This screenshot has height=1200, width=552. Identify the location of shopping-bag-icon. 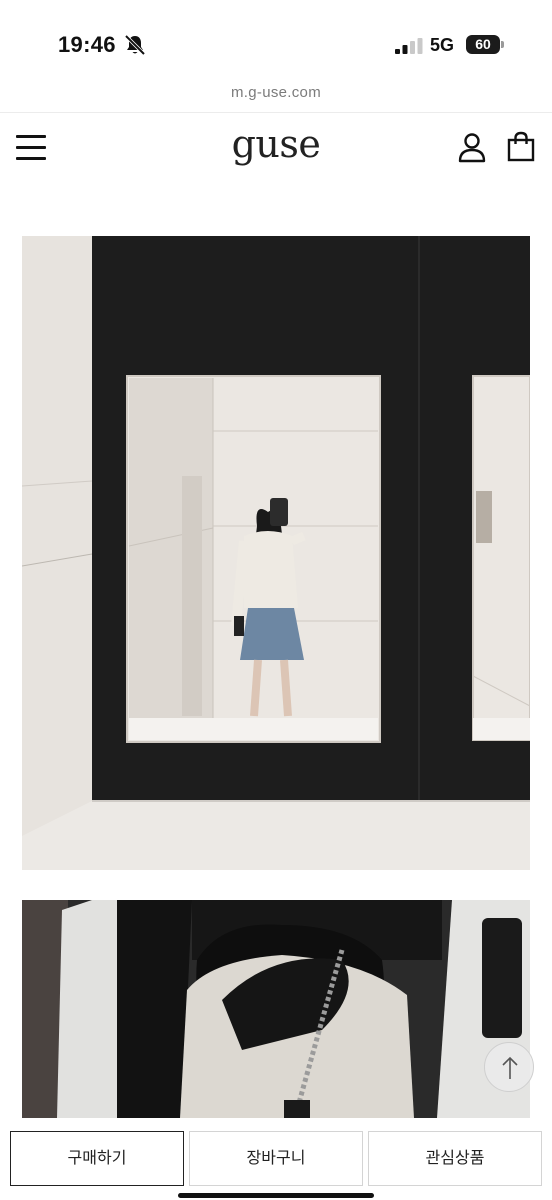
(521, 146).